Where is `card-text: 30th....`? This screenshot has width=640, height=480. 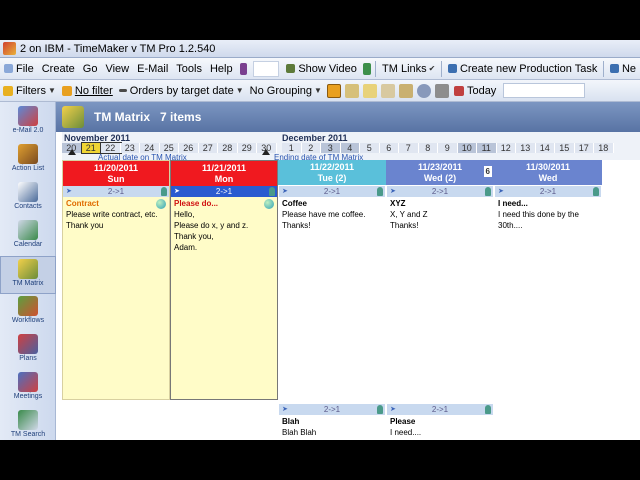 card-text: 30th.... is located at coordinates (510, 225).